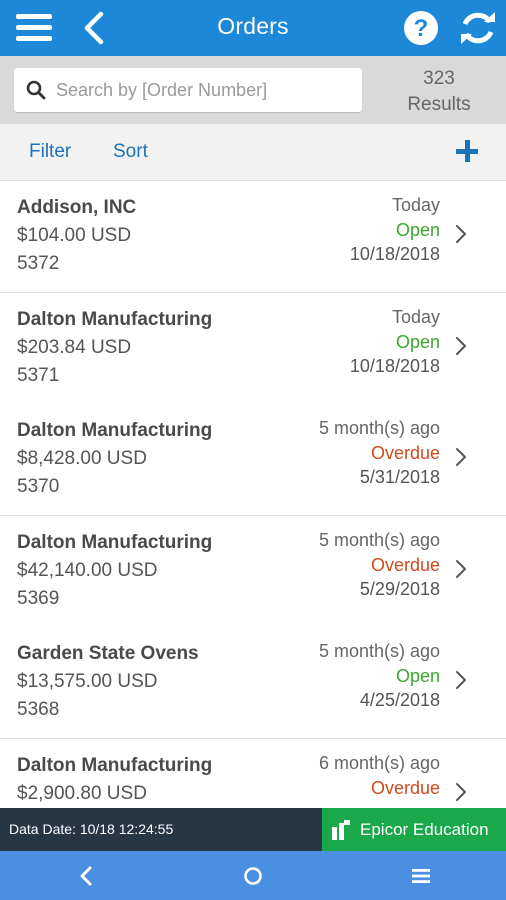  Describe the element at coordinates (108, 653) in the screenshot. I see `order-customer: Garden State Ovens` at that location.